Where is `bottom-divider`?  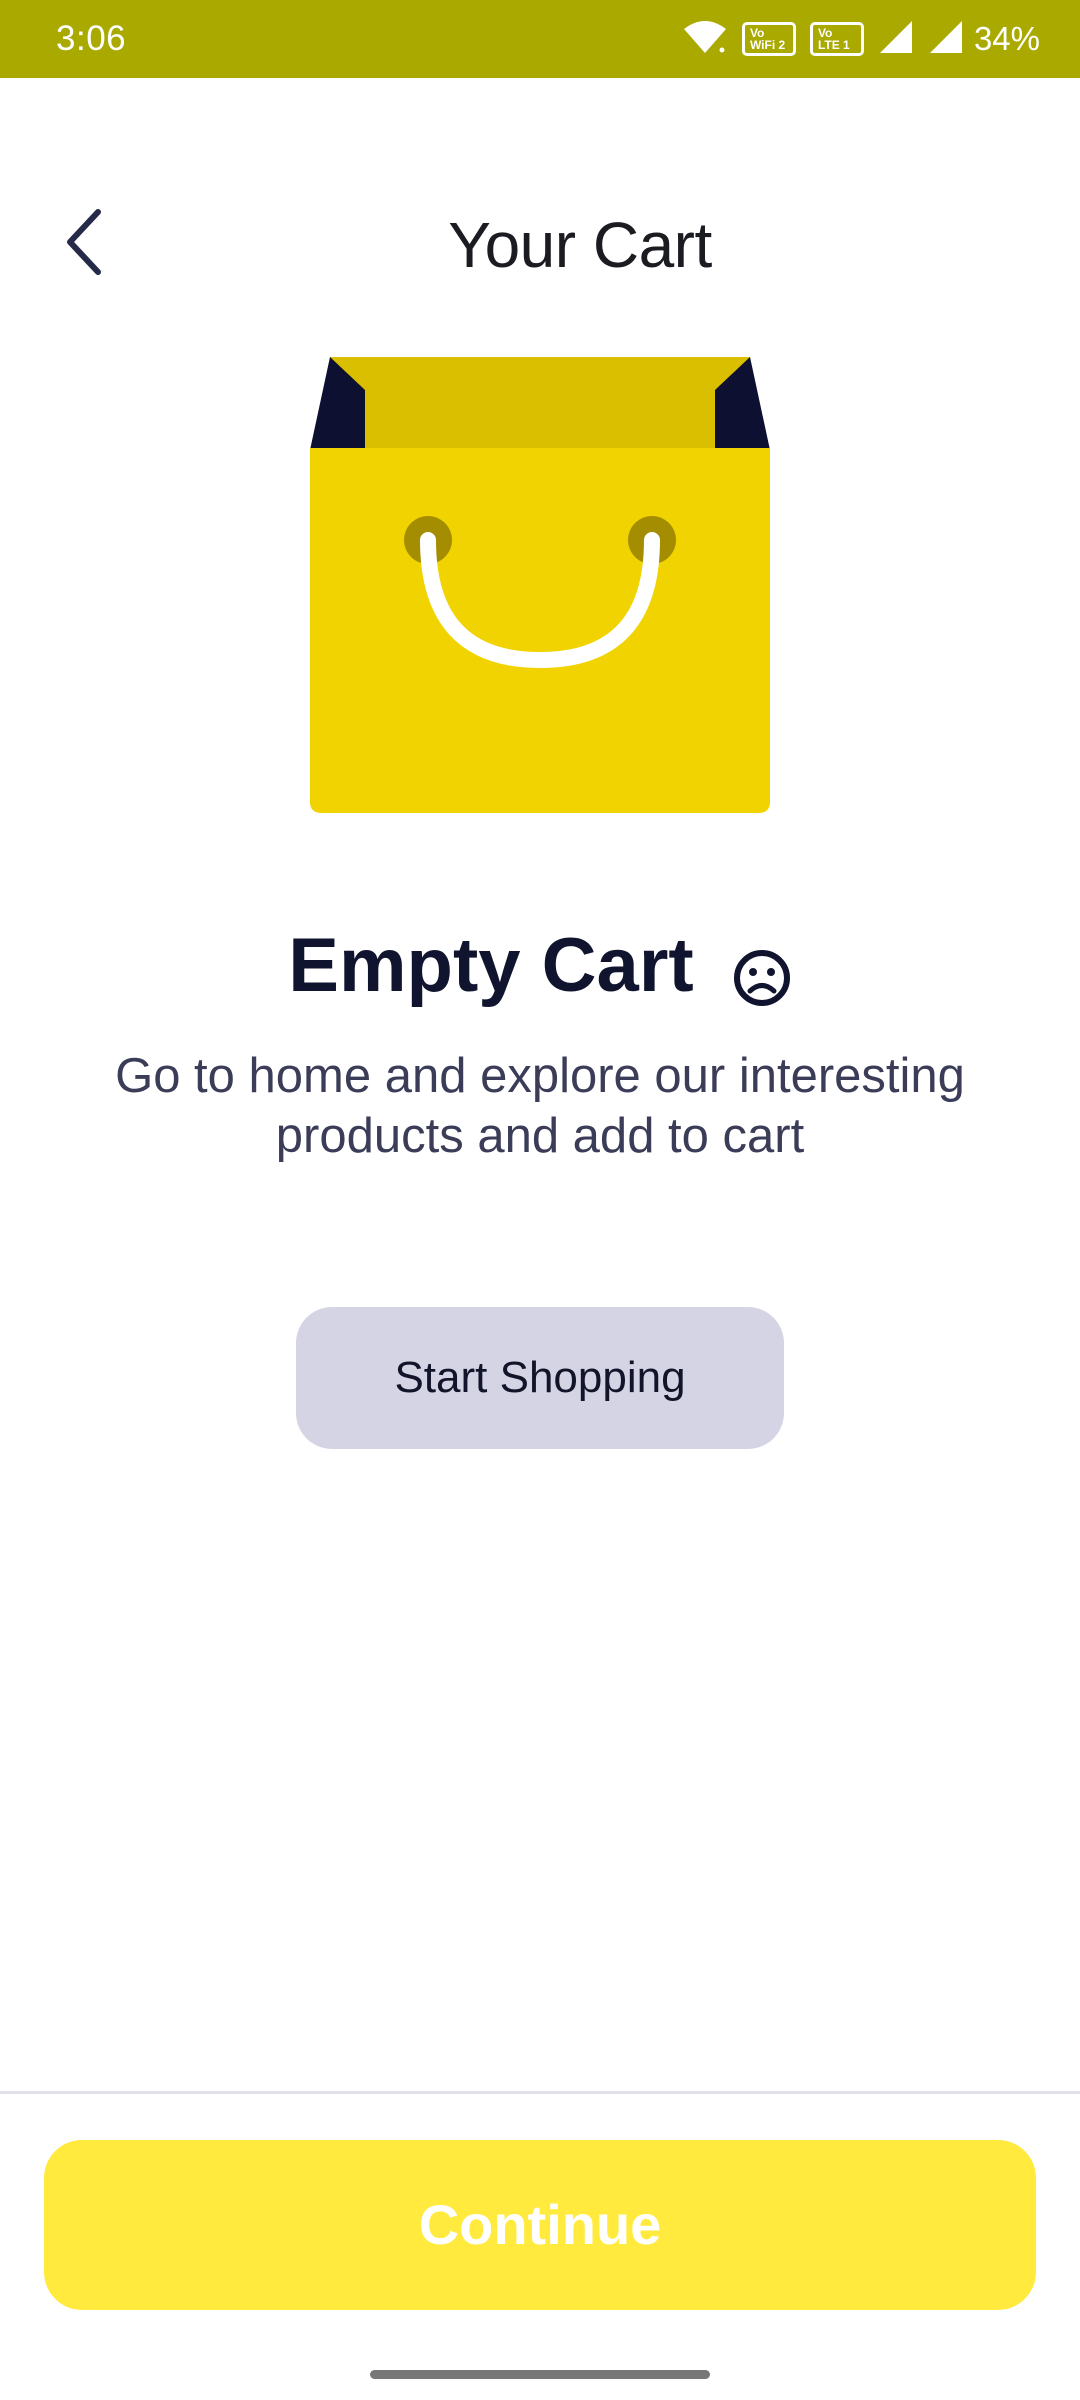 bottom-divider is located at coordinates (540, 2092).